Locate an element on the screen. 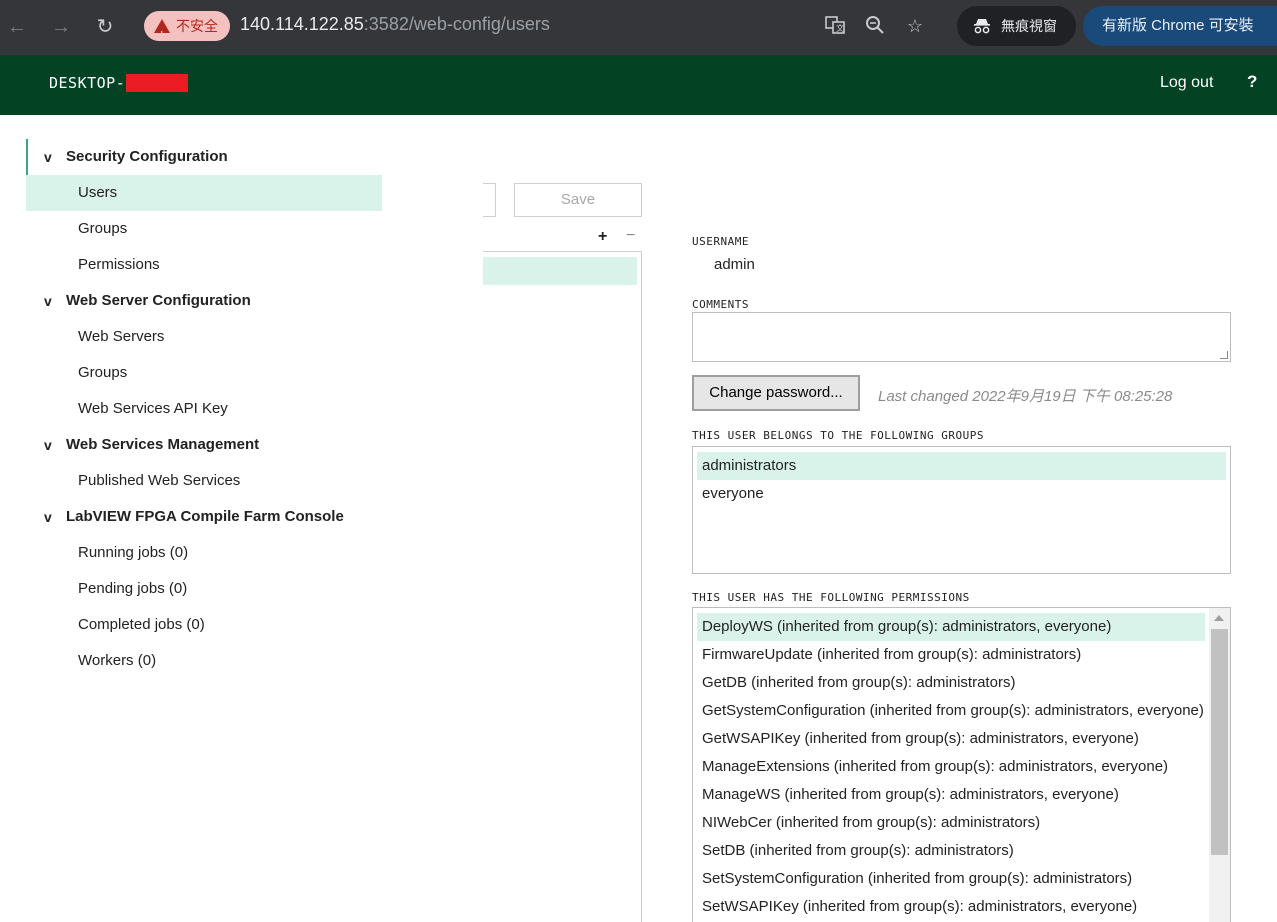  comments-label: COMMENTS is located at coordinates (720, 304).